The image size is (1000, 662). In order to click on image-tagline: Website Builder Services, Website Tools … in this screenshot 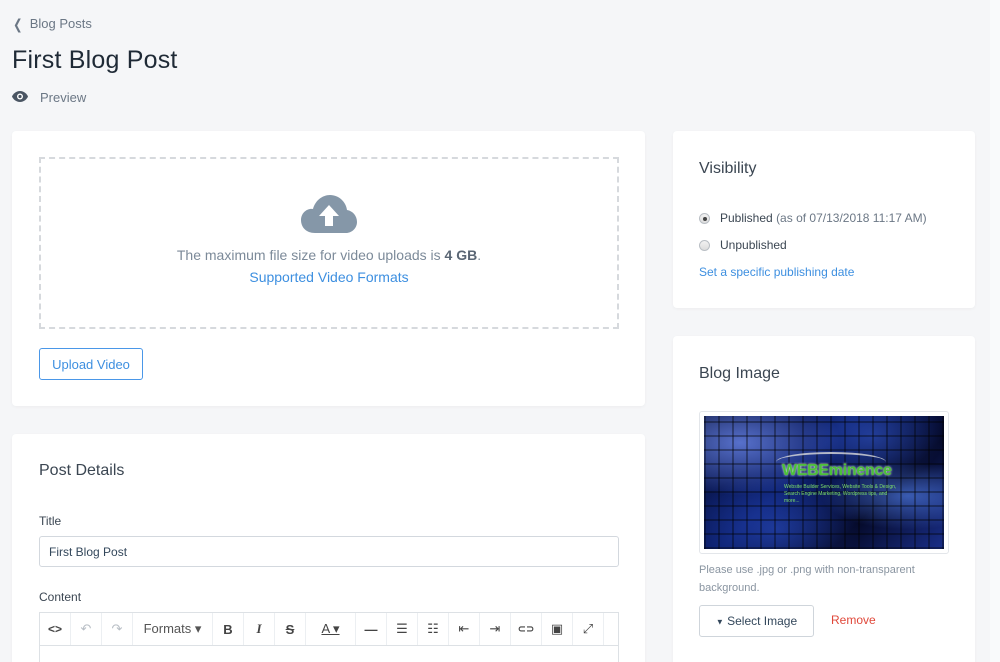, I will do `click(840, 494)`.